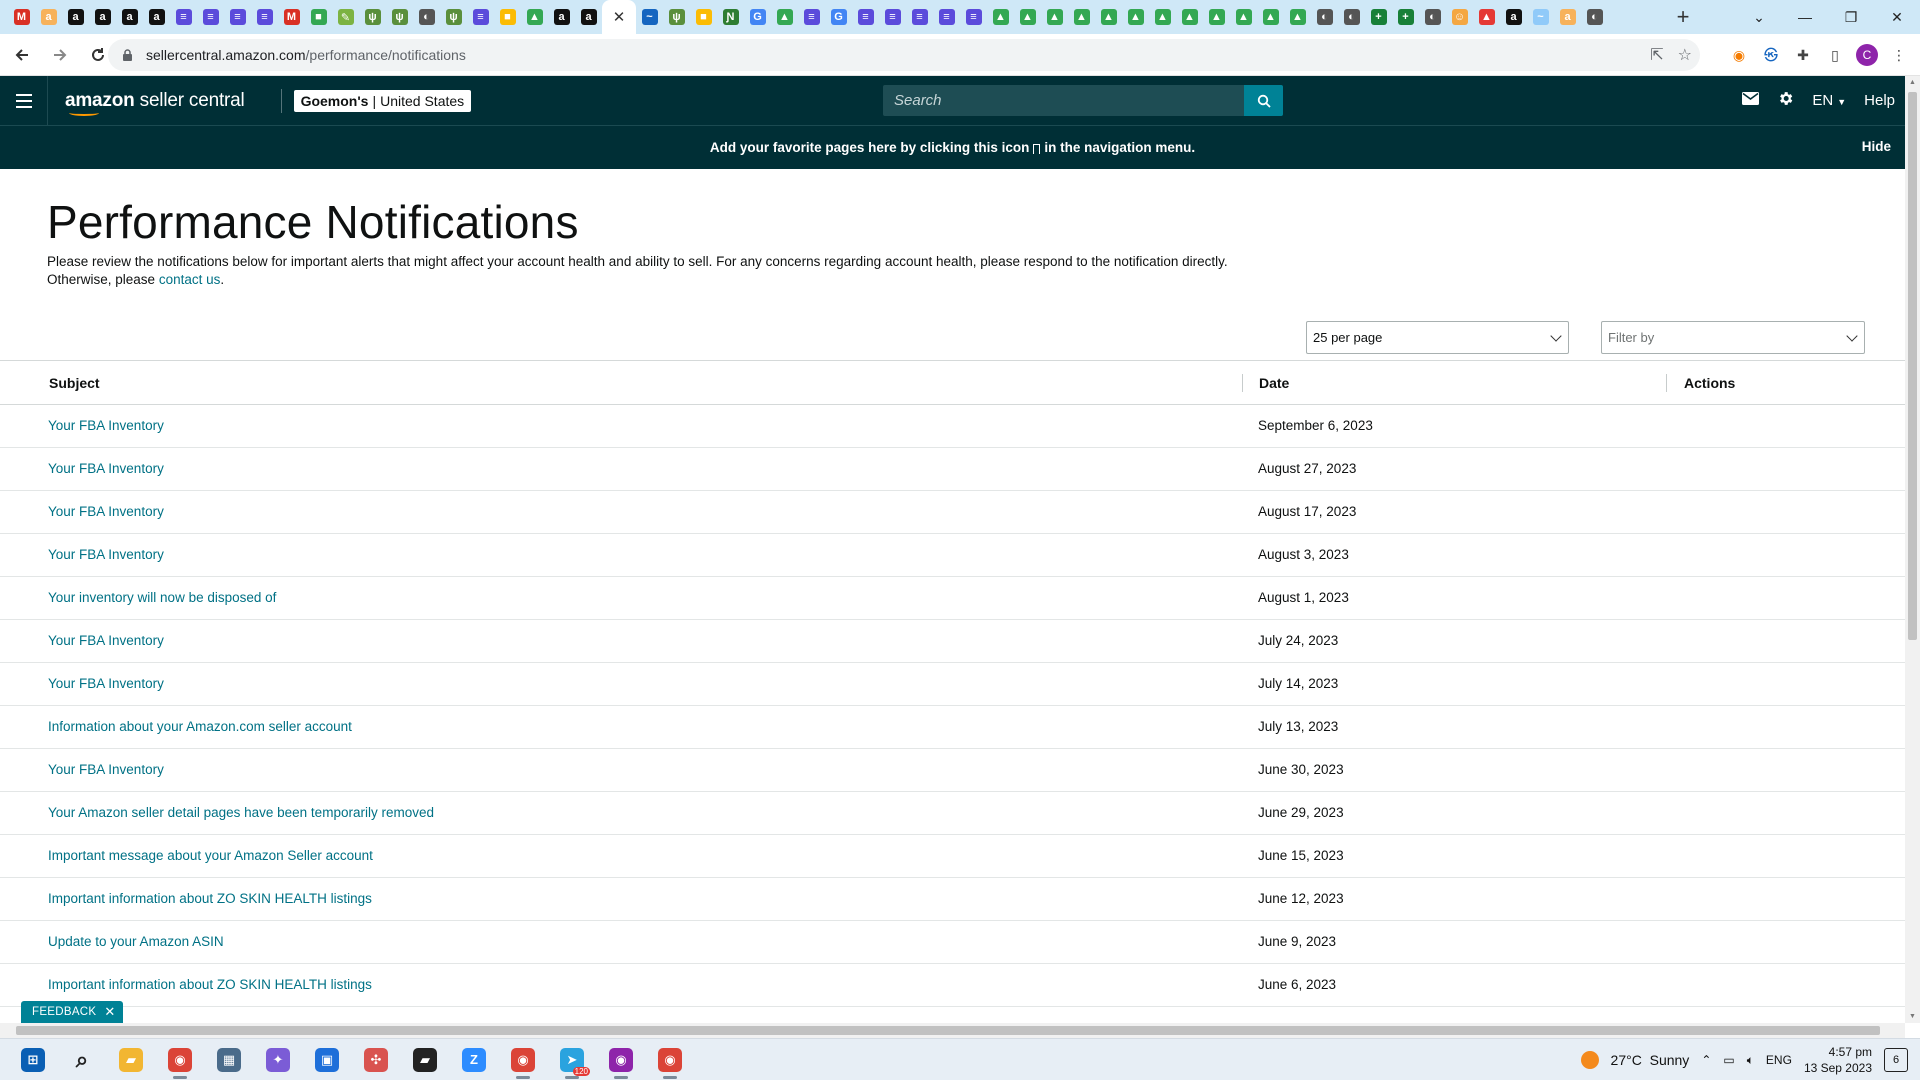 This screenshot has width=1920, height=1080. I want to click on weather-sun-icon, so click(1589, 1060).